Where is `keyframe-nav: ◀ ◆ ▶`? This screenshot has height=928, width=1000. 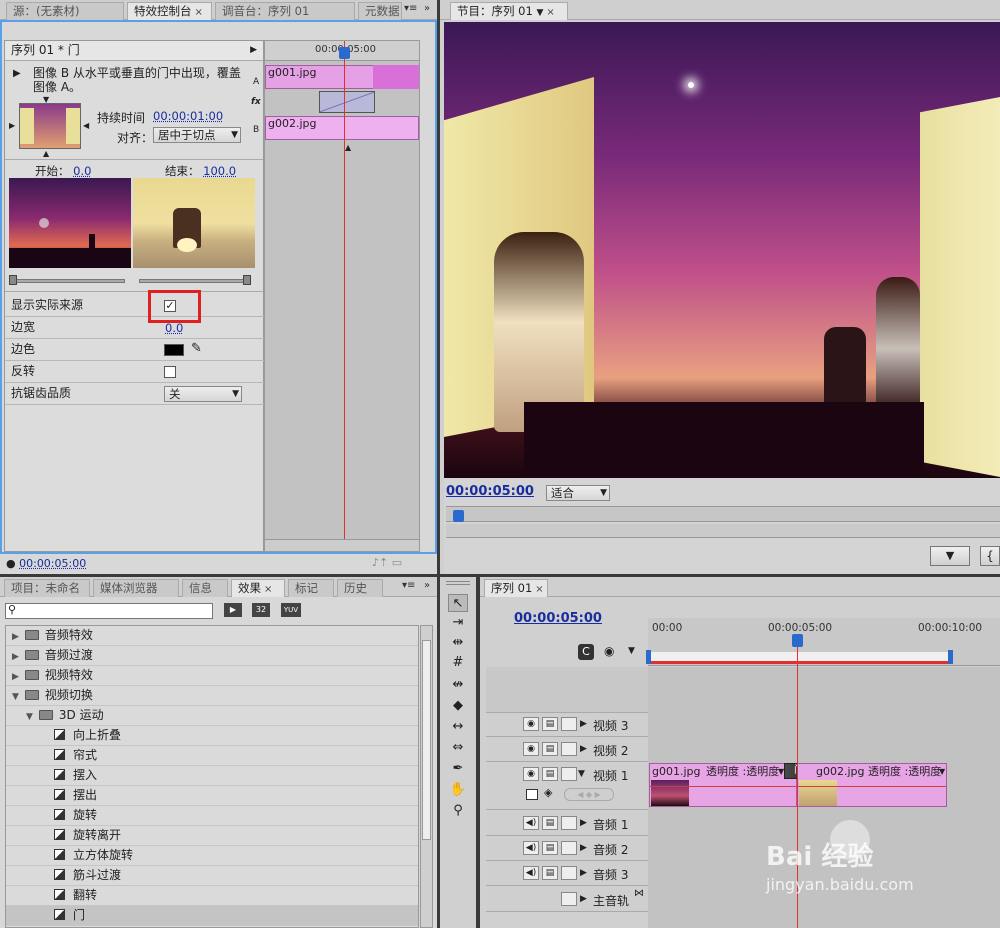
keyframe-nav: ◀ ◆ ▶ is located at coordinates (589, 794).